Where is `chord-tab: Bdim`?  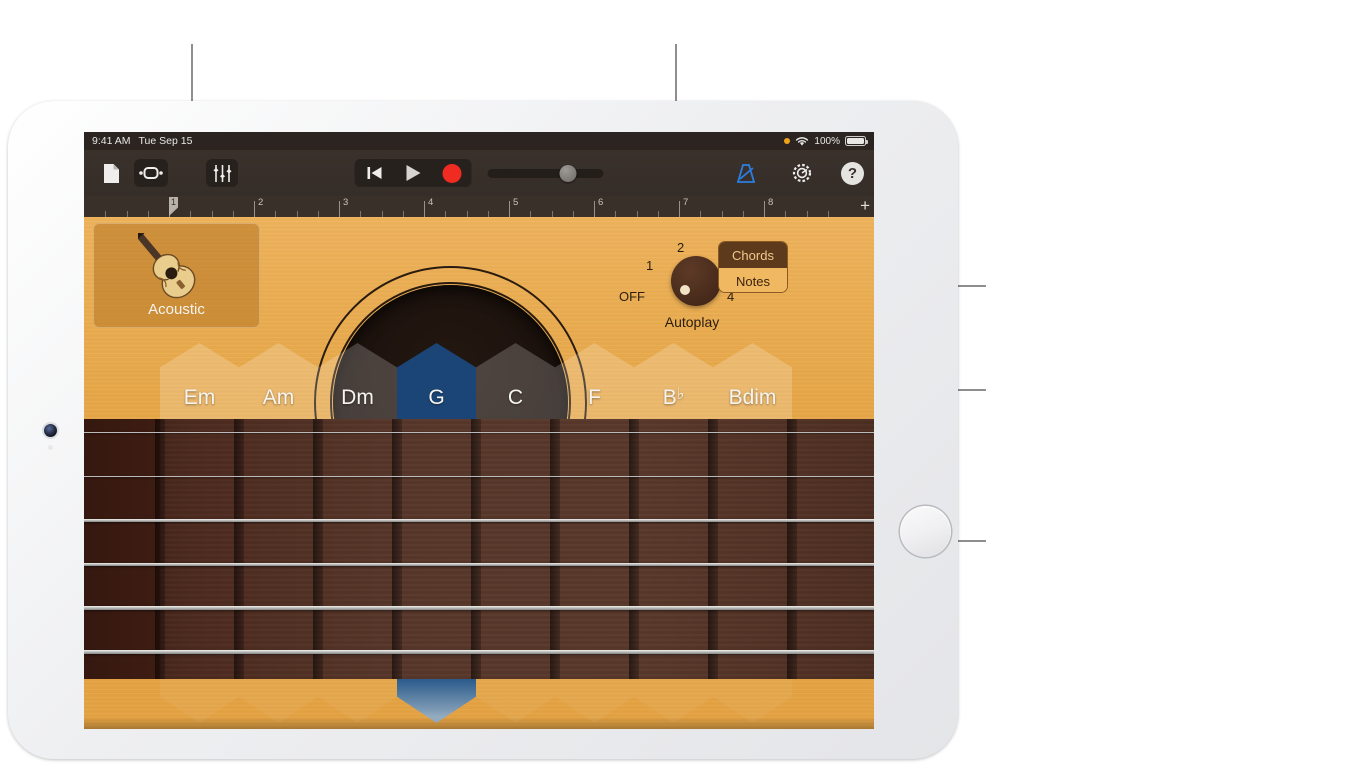
chord-tab: Bdim is located at coordinates (752, 381).